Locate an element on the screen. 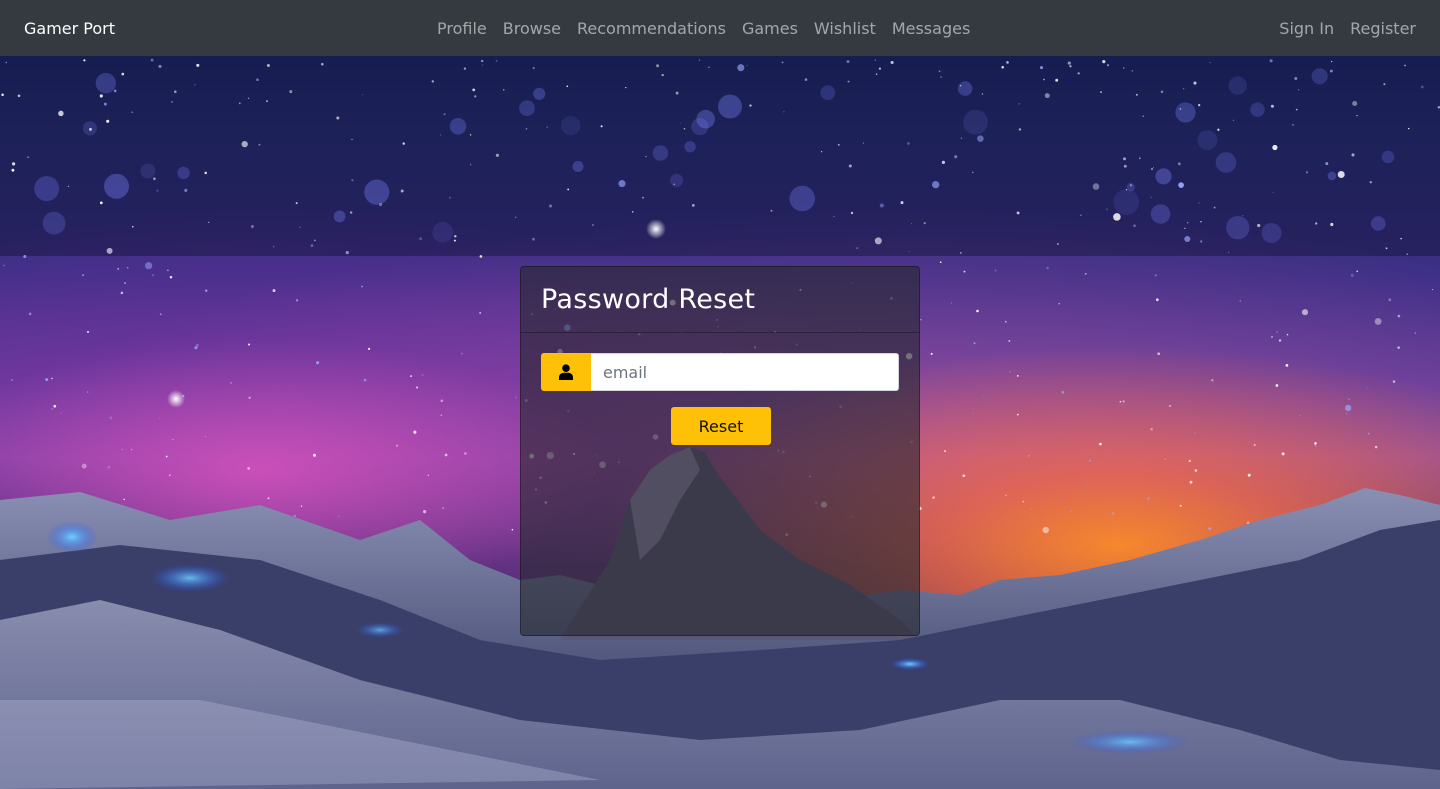  auth-nav: Sign In Register is located at coordinates (1347, 28).